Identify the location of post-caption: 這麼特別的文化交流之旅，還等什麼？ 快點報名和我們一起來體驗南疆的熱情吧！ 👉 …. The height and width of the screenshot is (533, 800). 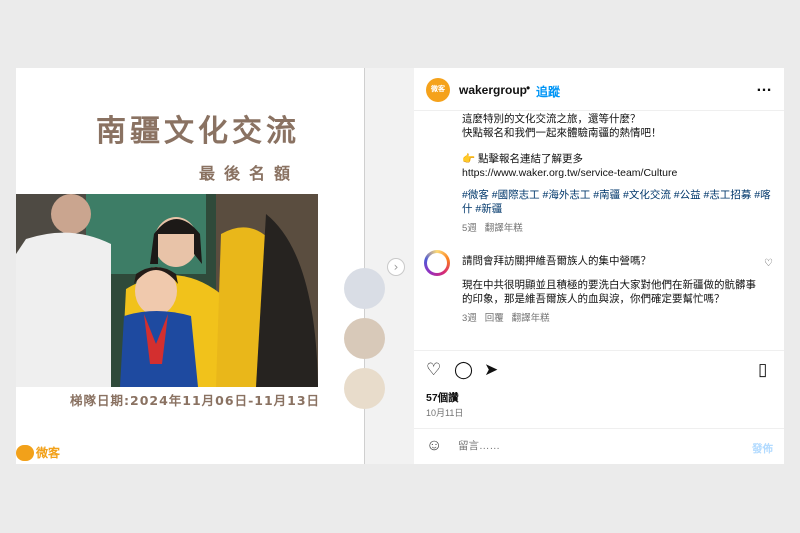
(618, 174).